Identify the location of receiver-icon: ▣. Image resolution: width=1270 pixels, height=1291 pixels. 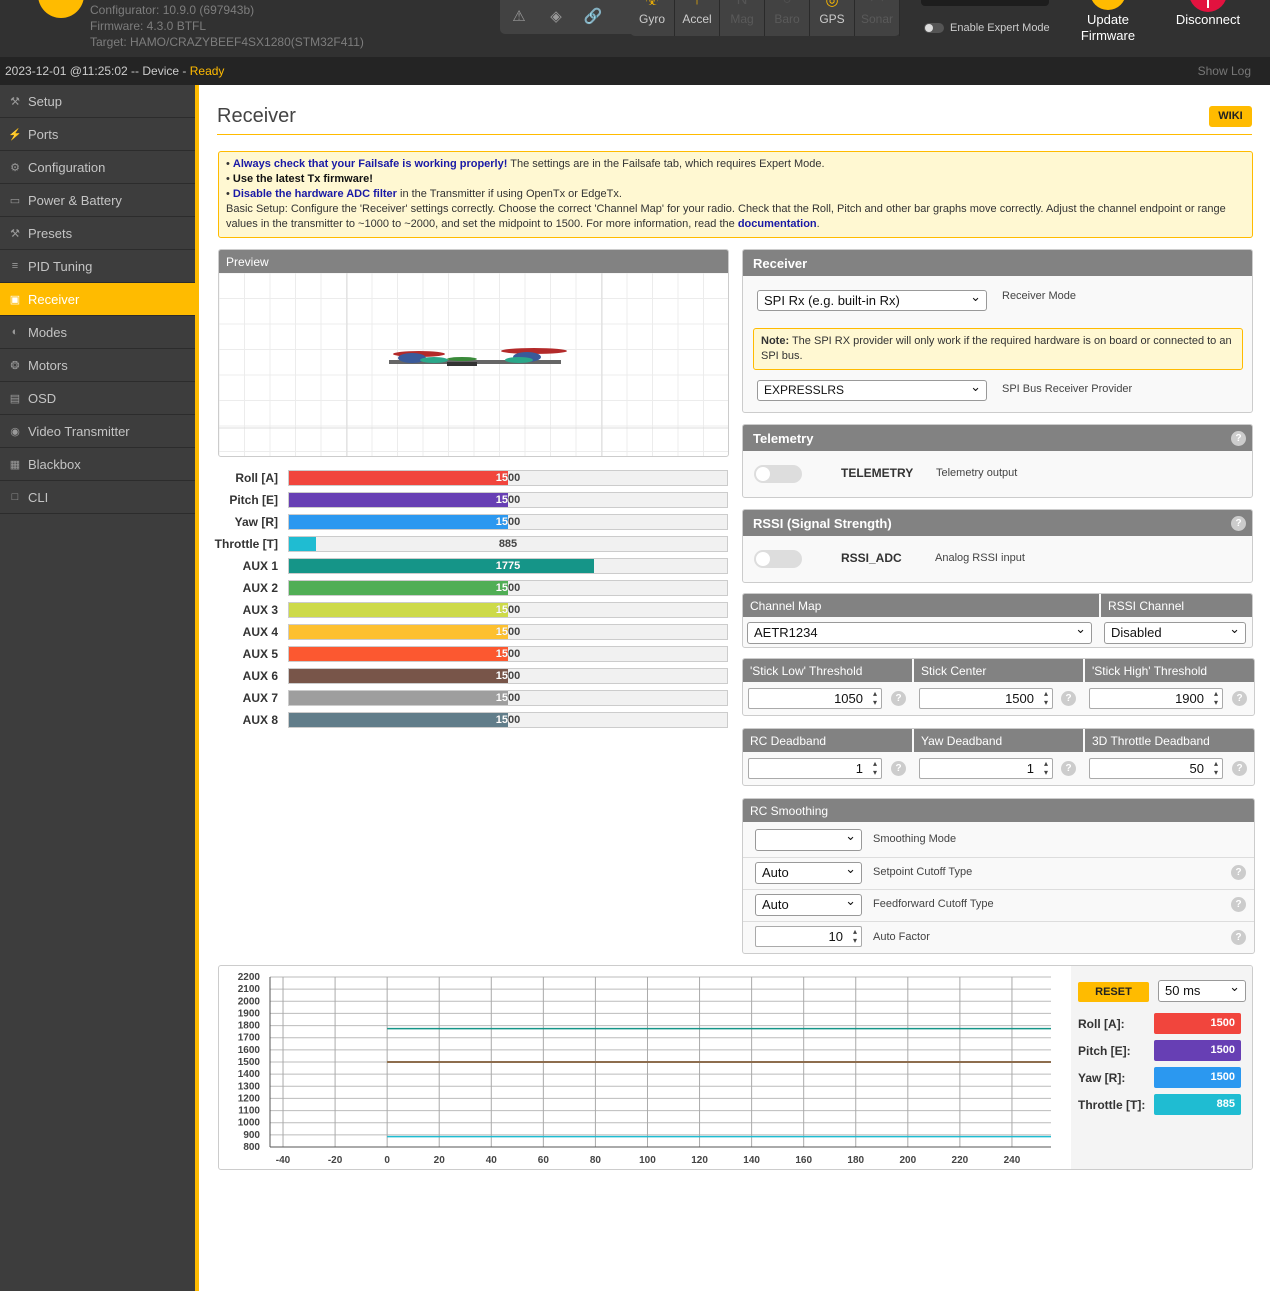
(15, 299).